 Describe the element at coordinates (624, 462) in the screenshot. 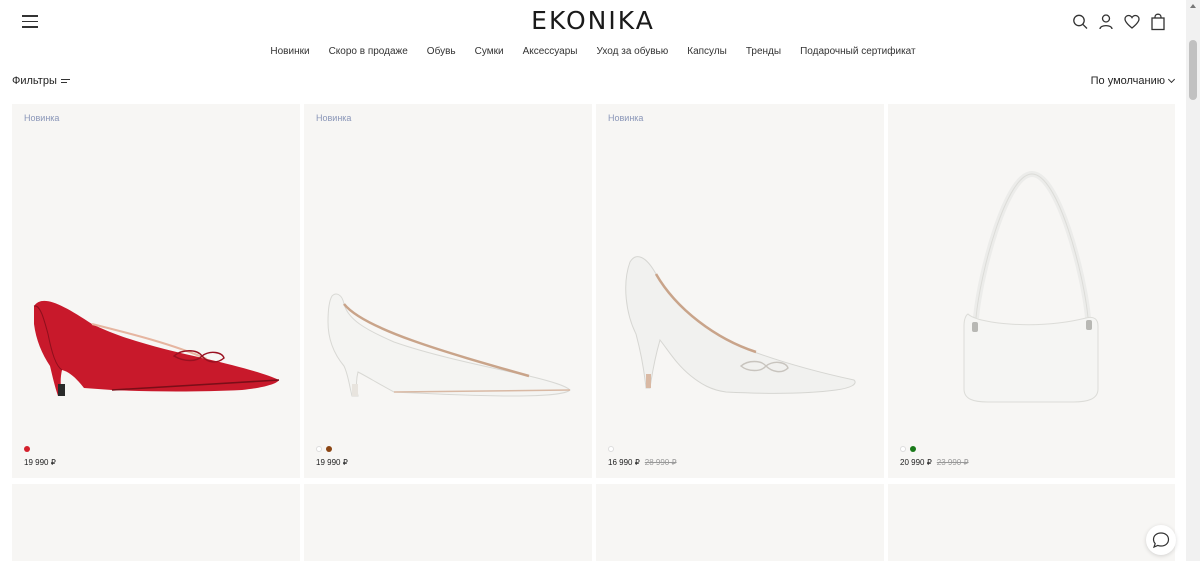

I see `price: 16 990 ₽` at that location.